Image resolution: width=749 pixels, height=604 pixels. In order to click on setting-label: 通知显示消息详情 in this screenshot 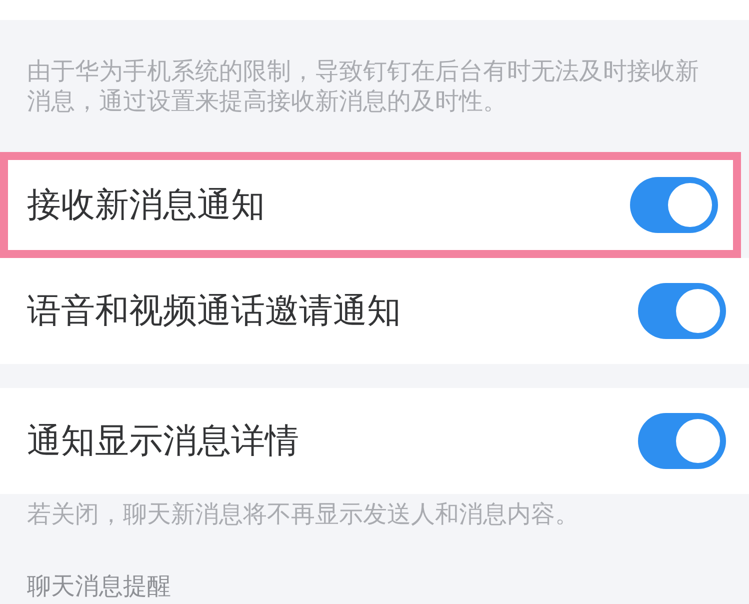, I will do `click(163, 441)`.